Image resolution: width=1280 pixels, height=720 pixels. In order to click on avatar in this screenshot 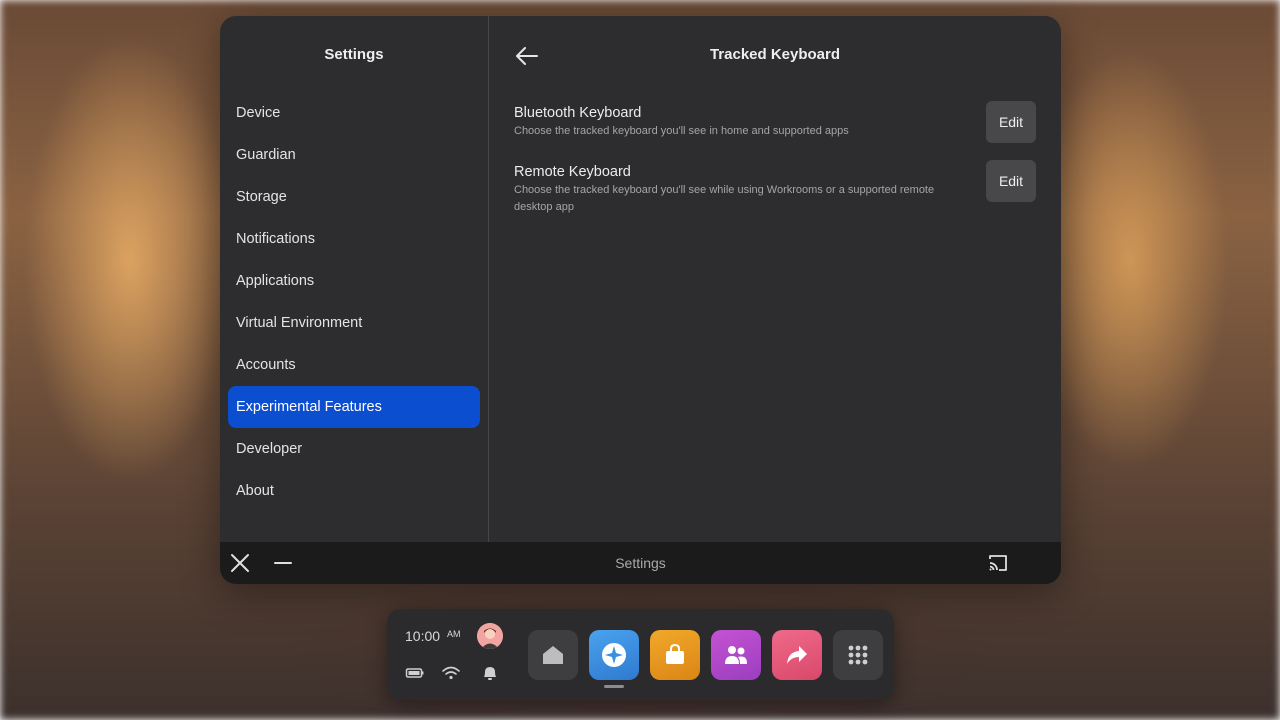, I will do `click(490, 636)`.